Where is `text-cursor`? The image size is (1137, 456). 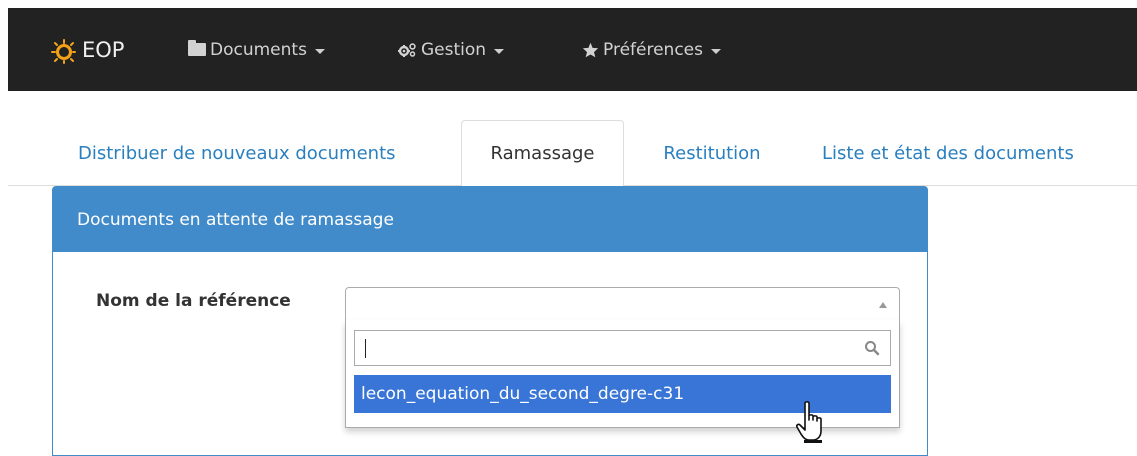 text-cursor is located at coordinates (365, 348).